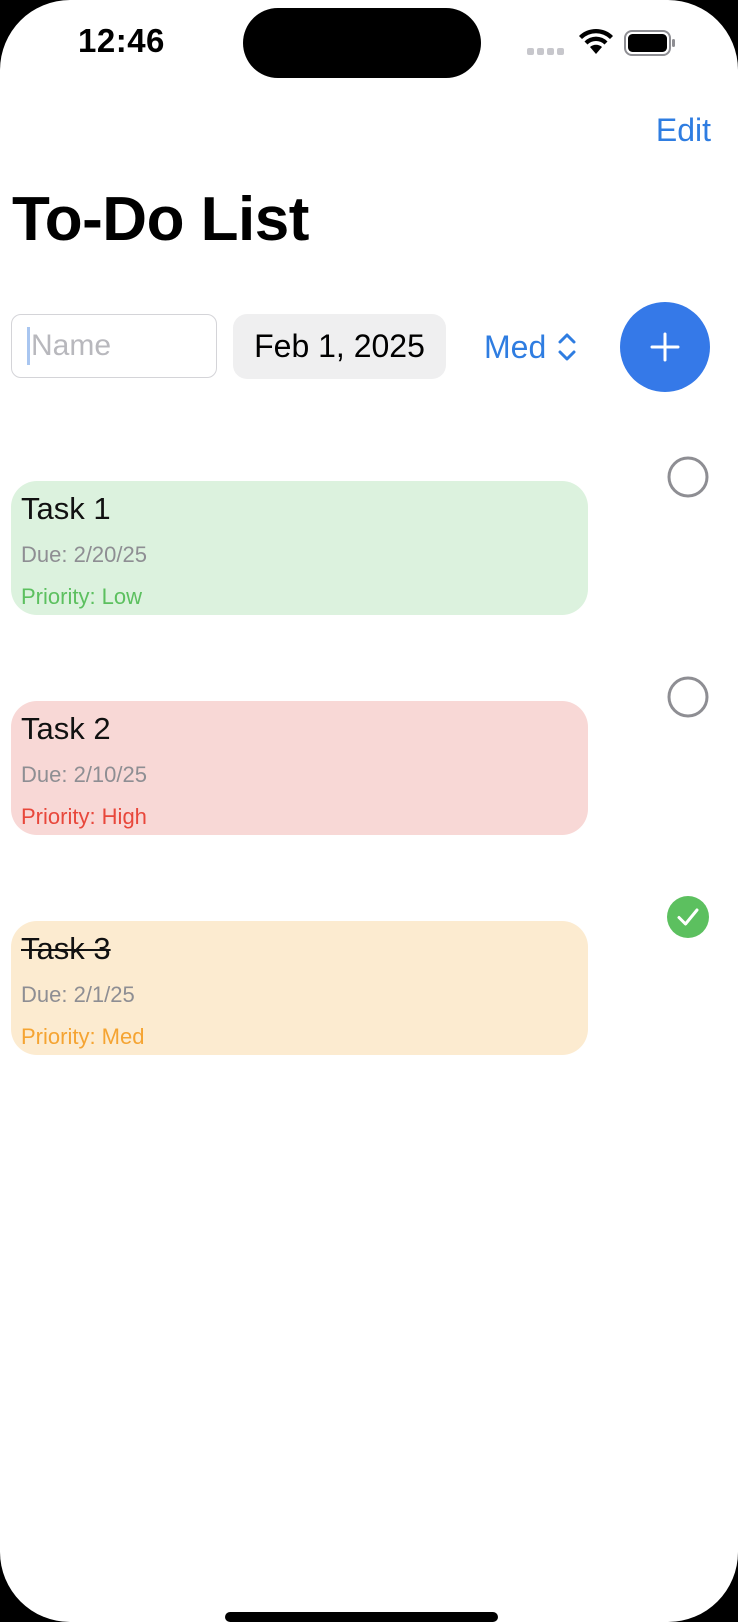  Describe the element at coordinates (567, 347) in the screenshot. I see `chevron-up-down-icon` at that location.